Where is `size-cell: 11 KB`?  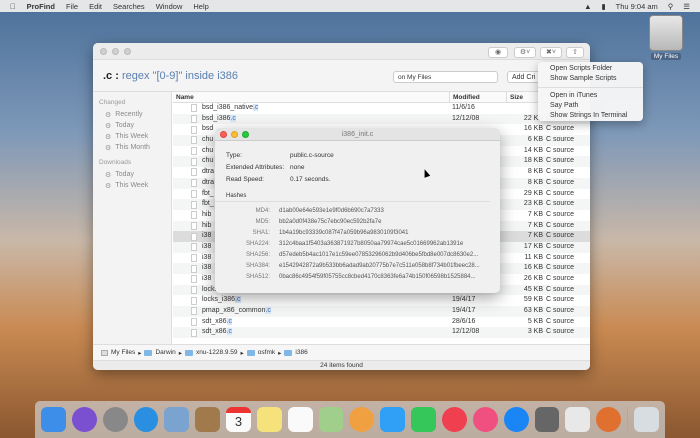
size-cell: 11 KB is located at coordinates (533, 257).